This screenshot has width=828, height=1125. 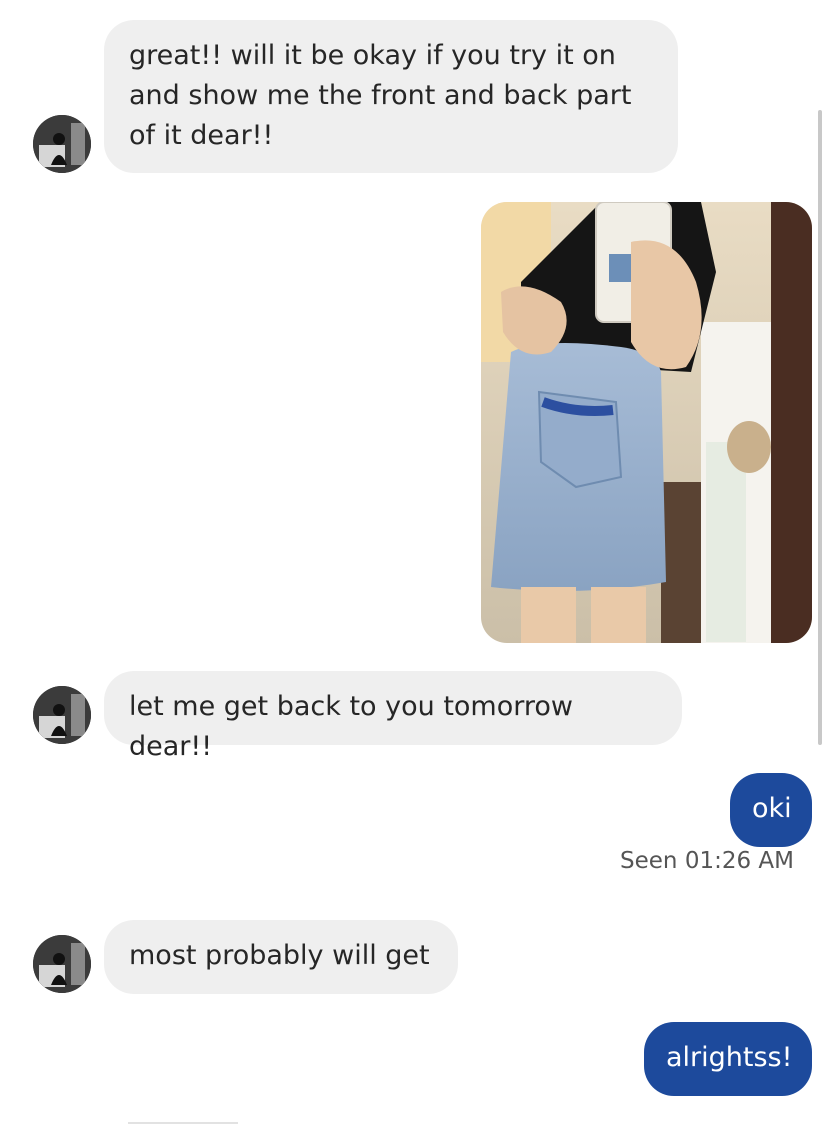 I want to click on message-bubble-outgoing: oki, so click(x=771, y=810).